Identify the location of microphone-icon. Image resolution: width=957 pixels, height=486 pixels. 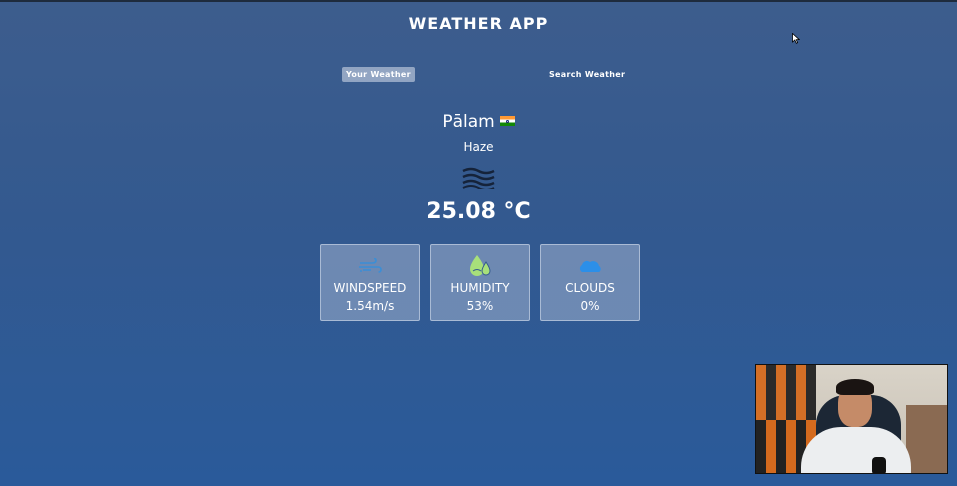
(879, 465).